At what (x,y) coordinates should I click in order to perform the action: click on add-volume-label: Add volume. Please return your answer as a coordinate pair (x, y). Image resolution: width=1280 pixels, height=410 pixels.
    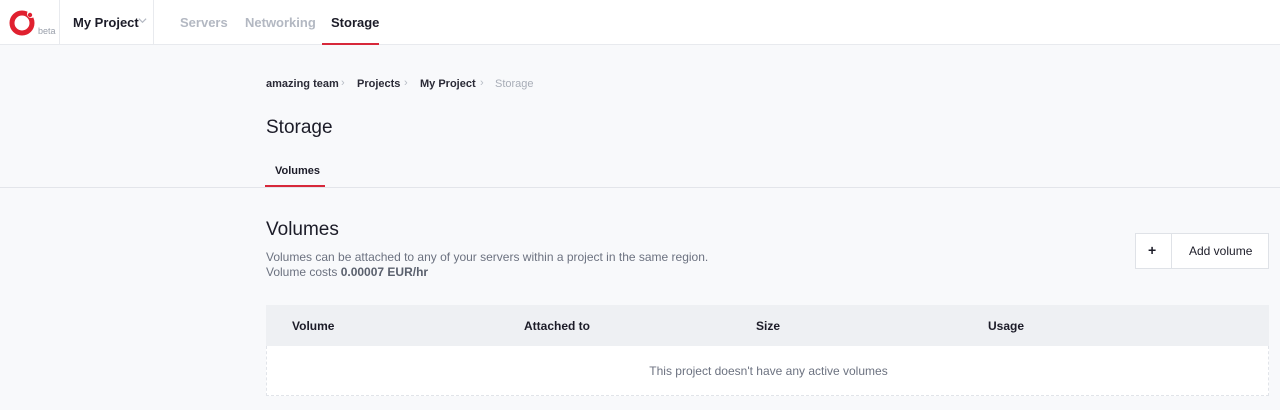
    Looking at the image, I should click on (1221, 251).